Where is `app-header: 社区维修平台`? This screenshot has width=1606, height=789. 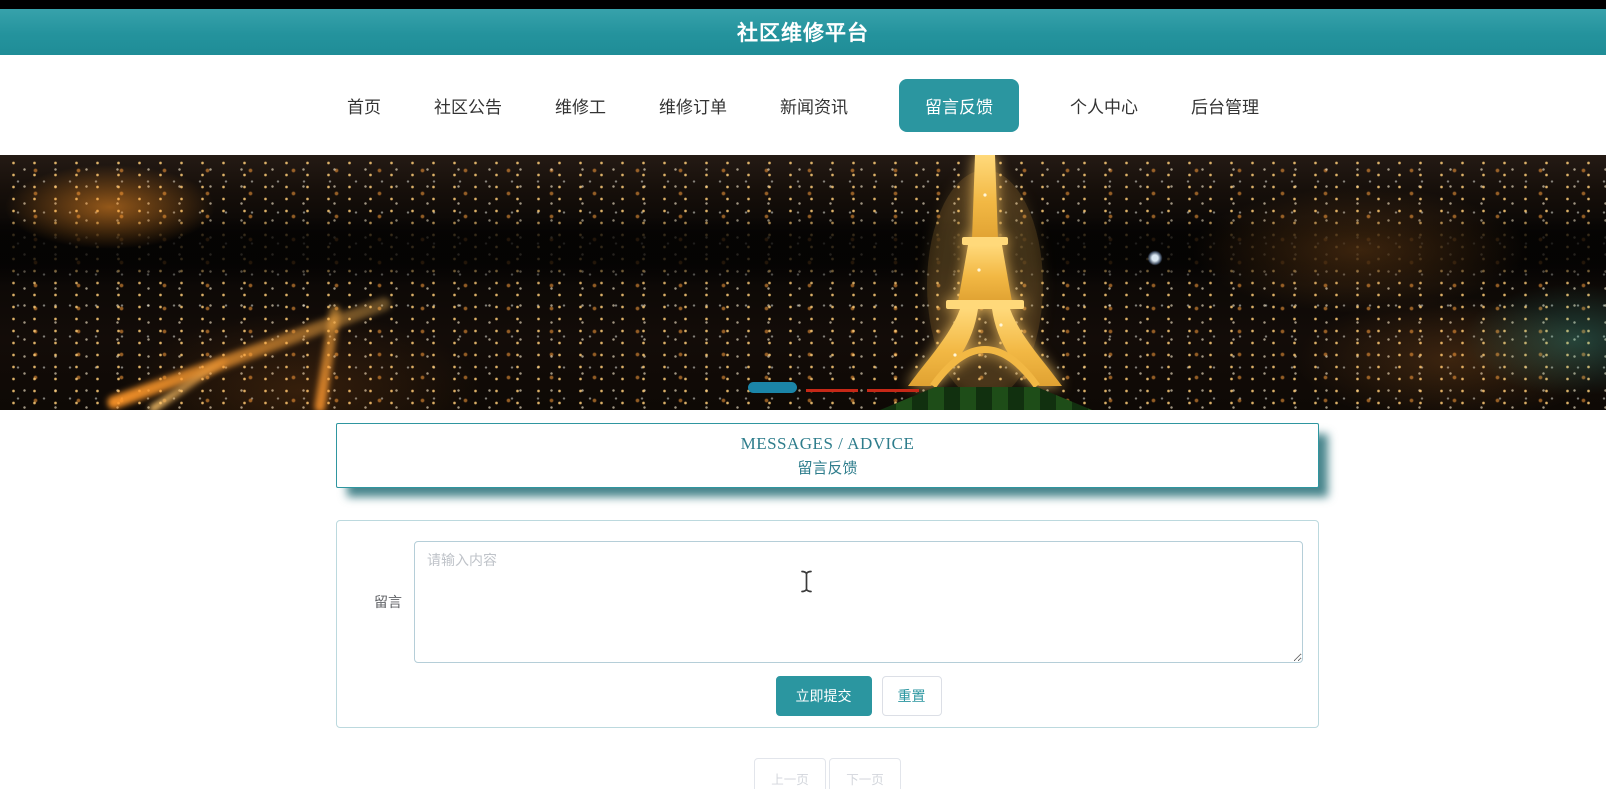 app-header: 社区维修平台 is located at coordinates (803, 32).